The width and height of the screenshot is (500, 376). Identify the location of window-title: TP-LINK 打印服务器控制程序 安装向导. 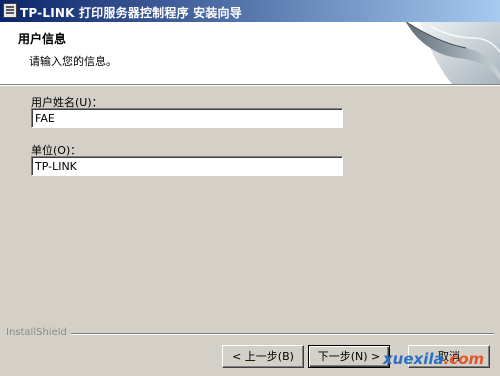
(131, 13).